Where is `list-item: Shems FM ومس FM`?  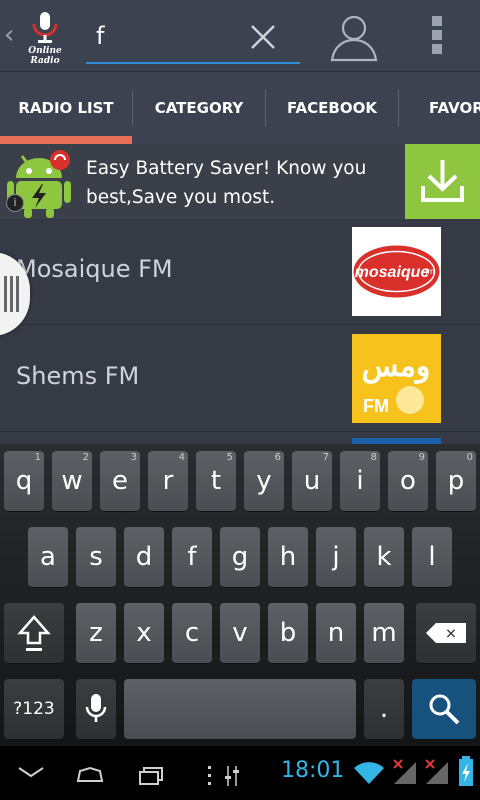
list-item: Shems FM ومس FM is located at coordinates (240, 379).